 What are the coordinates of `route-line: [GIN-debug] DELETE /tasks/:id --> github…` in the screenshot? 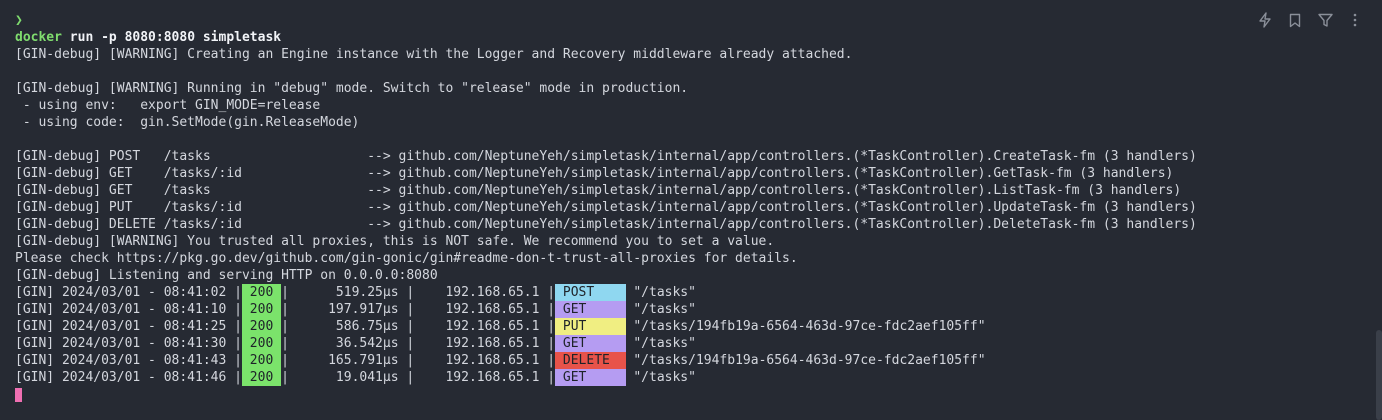 It's located at (606, 224).